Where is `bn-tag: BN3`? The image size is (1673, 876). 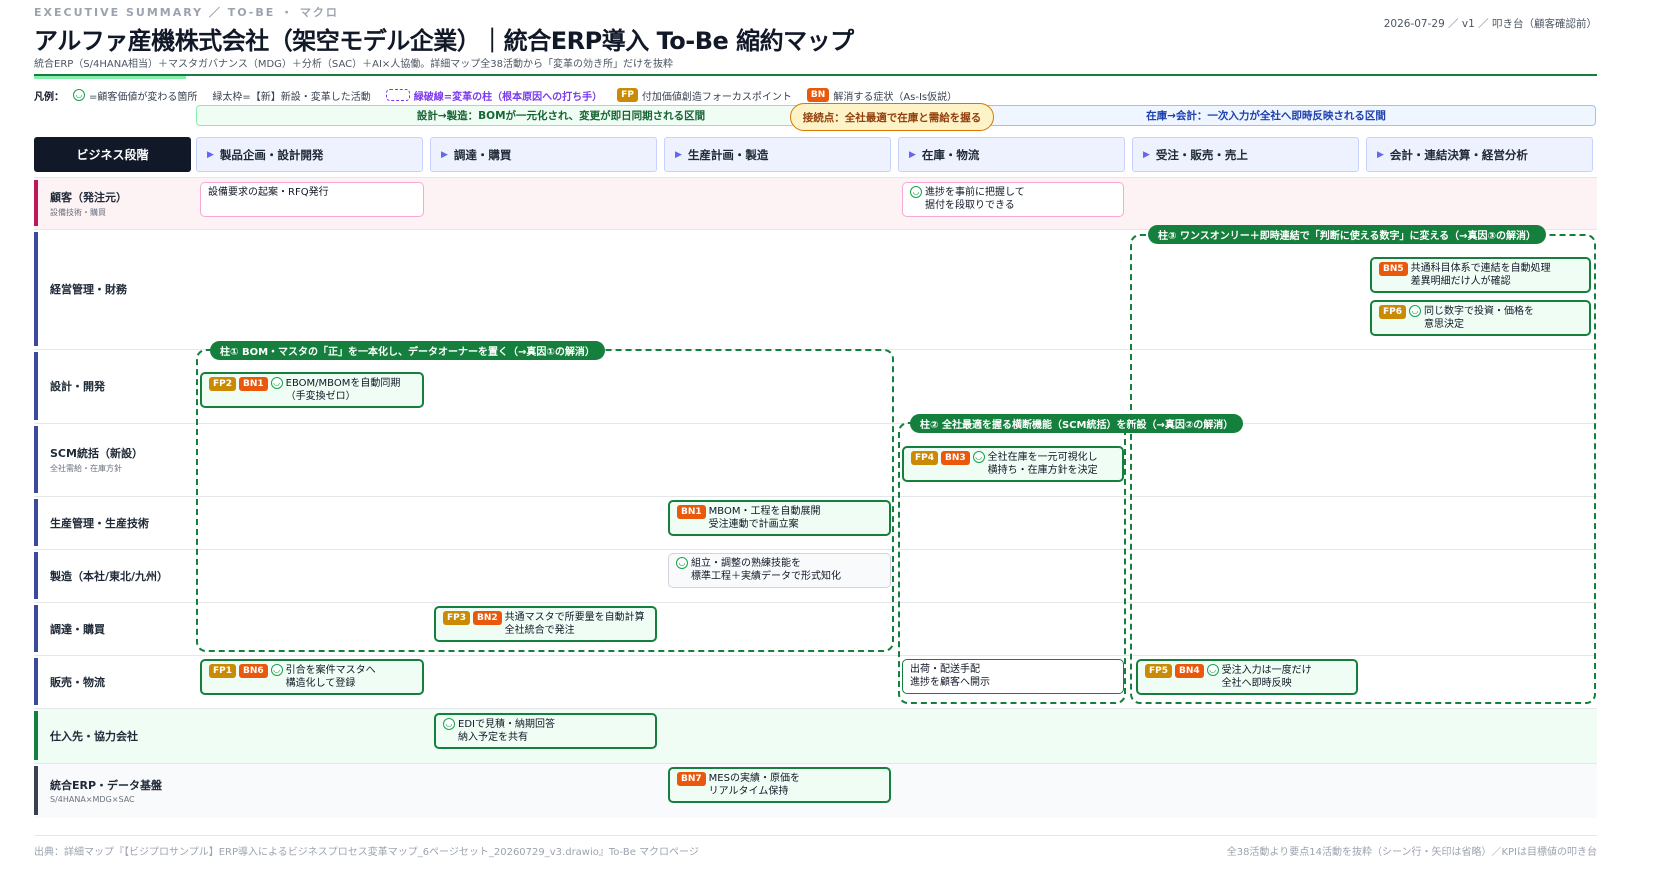 bn-tag: BN3 is located at coordinates (955, 458).